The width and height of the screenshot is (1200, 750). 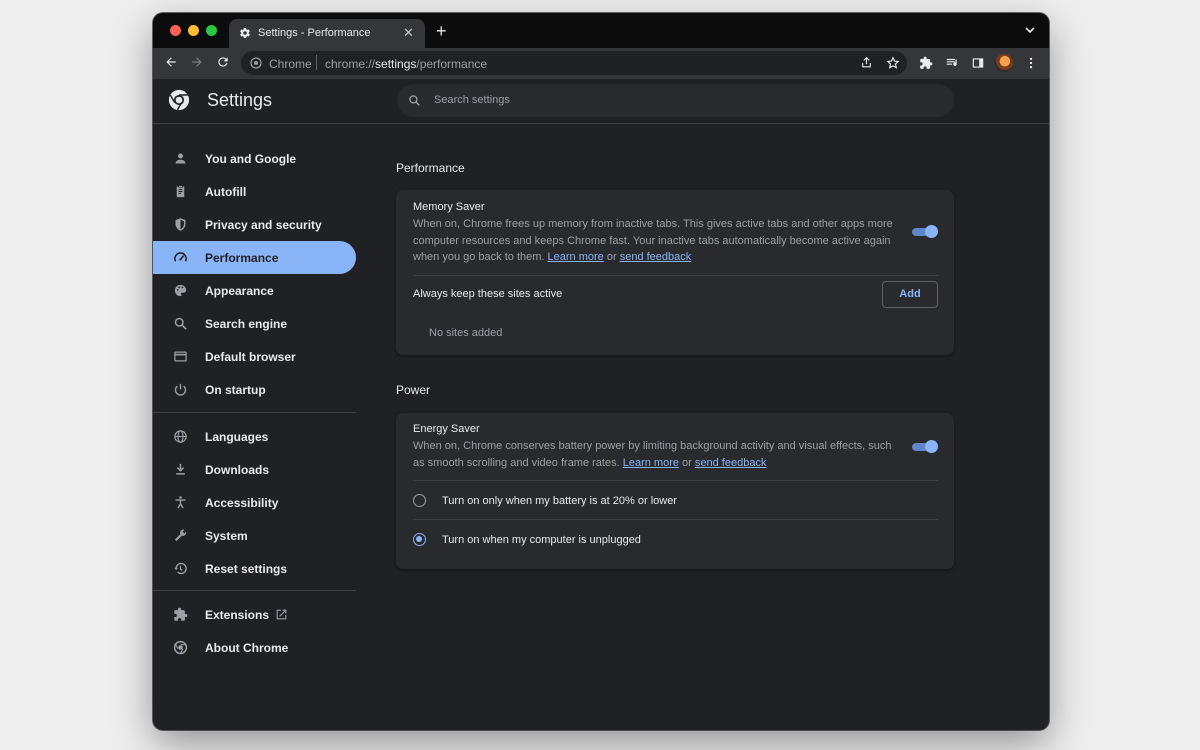 What do you see at coordinates (237, 615) in the screenshot?
I see `sidebar-item-label: Extensions` at bounding box center [237, 615].